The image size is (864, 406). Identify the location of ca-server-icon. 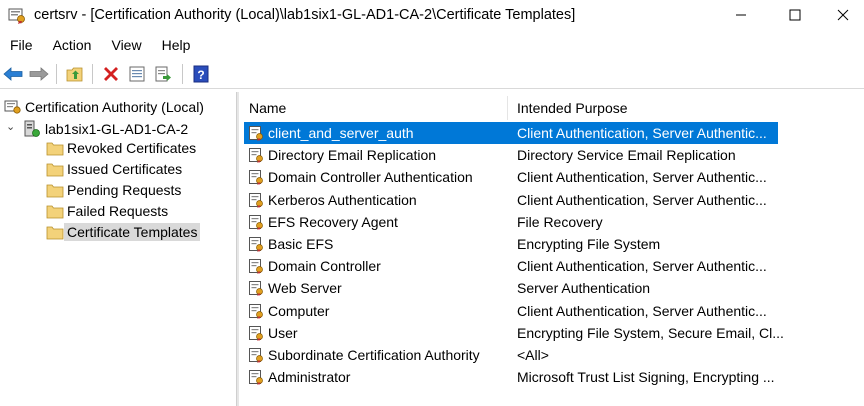
(32, 128).